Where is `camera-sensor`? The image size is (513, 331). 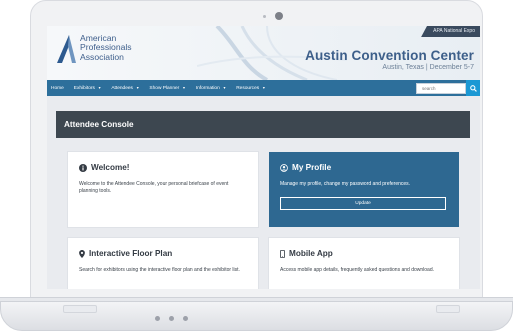
camera-sensor is located at coordinates (264, 16).